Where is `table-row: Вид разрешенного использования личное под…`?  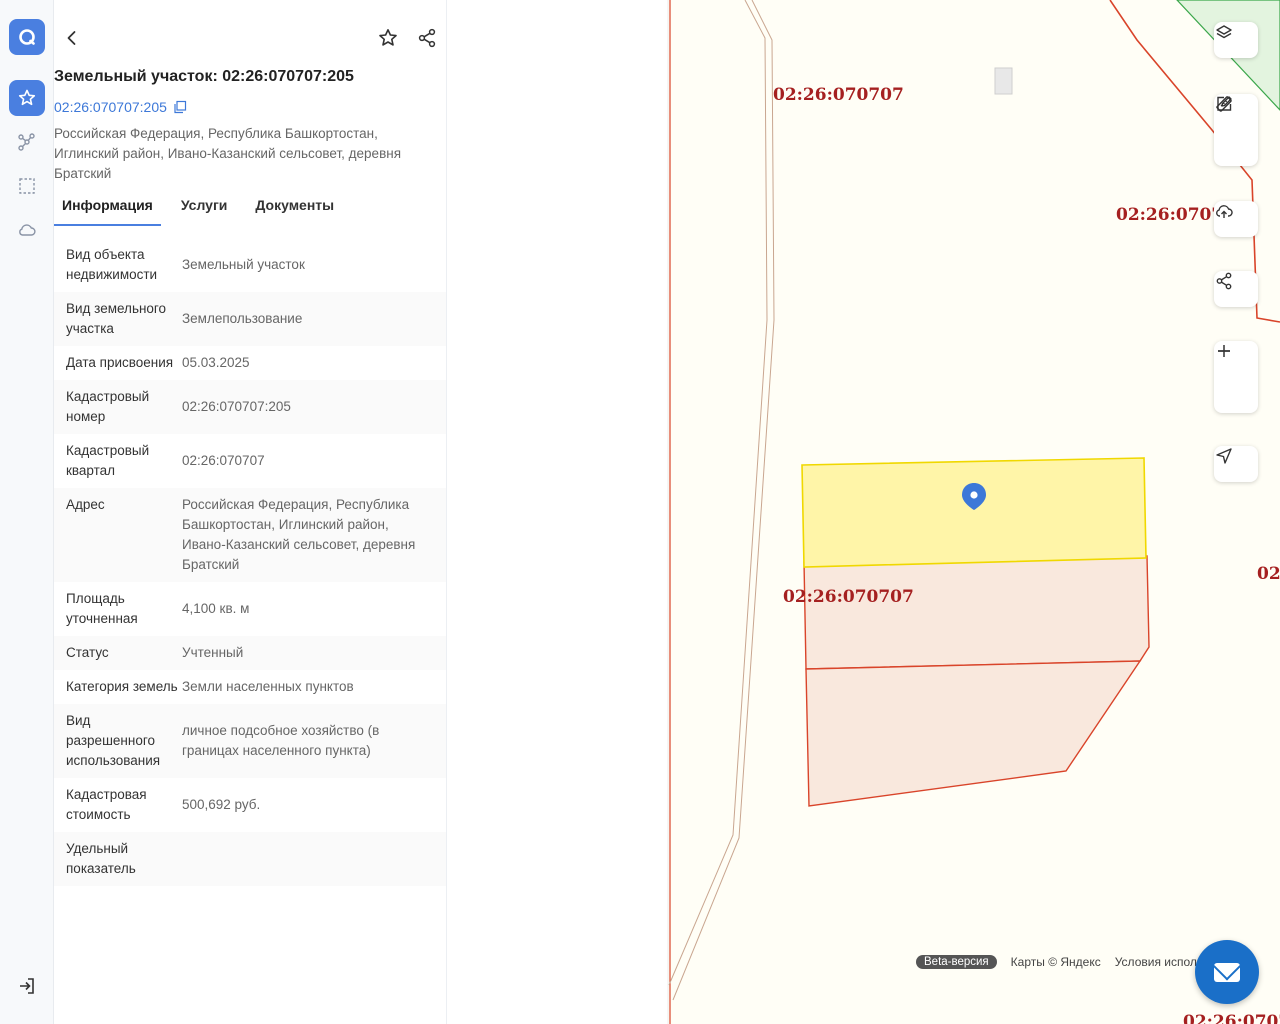 table-row: Вид разрешенного использования личное под… is located at coordinates (250, 741).